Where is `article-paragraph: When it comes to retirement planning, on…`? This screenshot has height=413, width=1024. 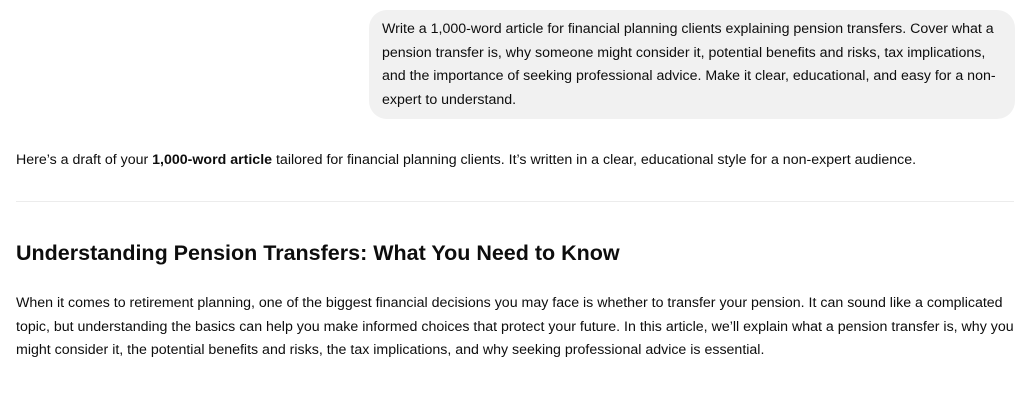
article-paragraph: When it comes to retirement planning, on… is located at coordinates (515, 326).